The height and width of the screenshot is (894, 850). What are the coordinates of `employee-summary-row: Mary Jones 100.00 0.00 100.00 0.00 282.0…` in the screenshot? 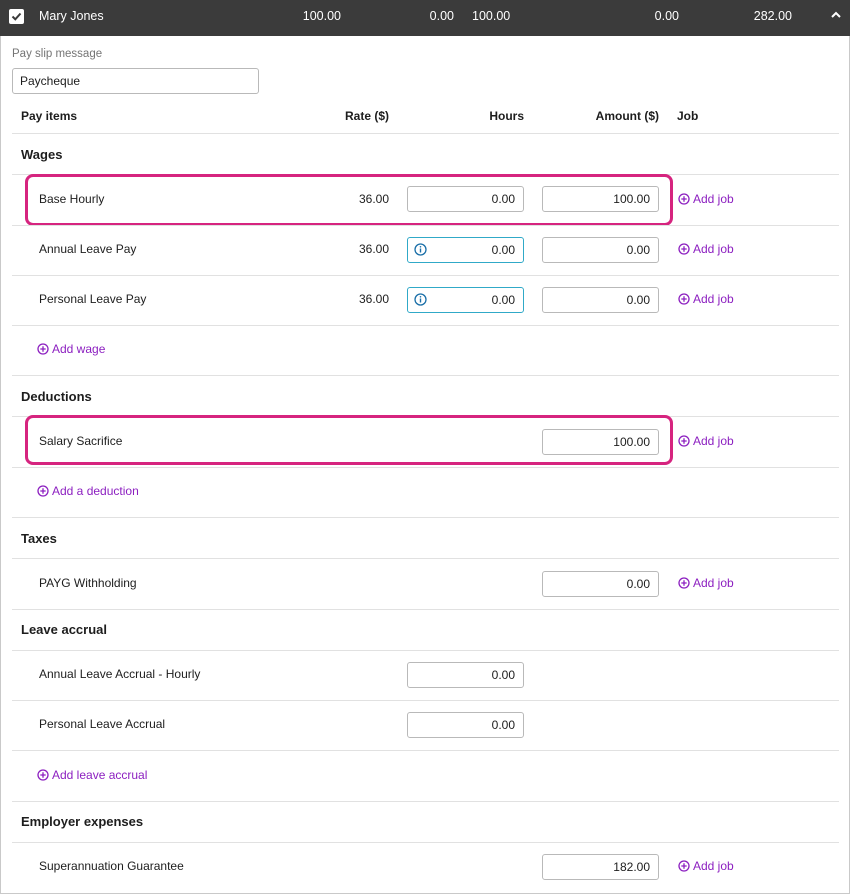 It's located at (425, 18).